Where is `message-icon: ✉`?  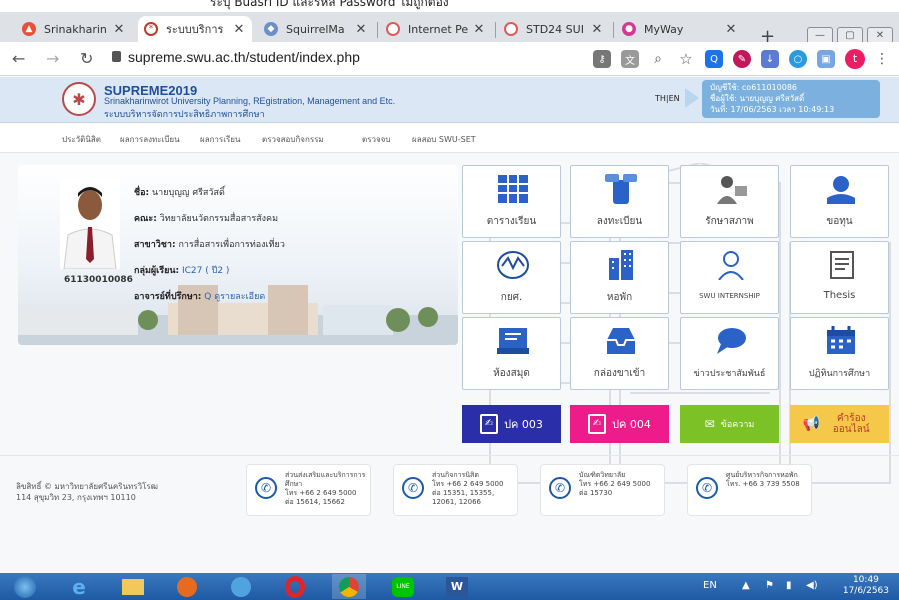
message-icon: ✉ is located at coordinates (709, 424).